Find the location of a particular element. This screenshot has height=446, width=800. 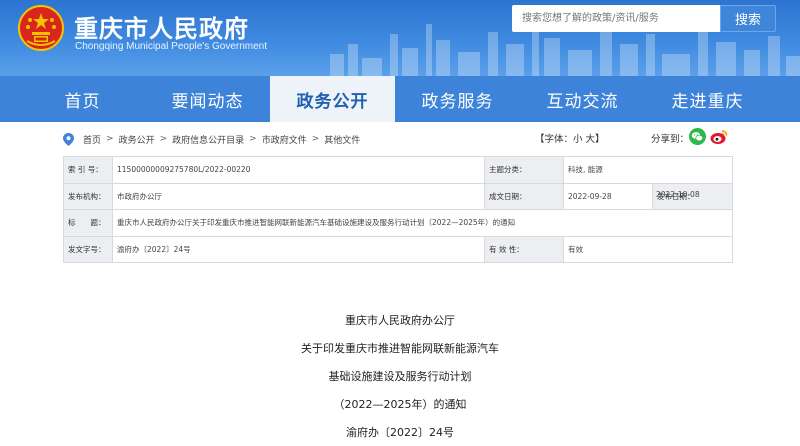

issuer-value: 市政府办公厅 is located at coordinates (298, 196).